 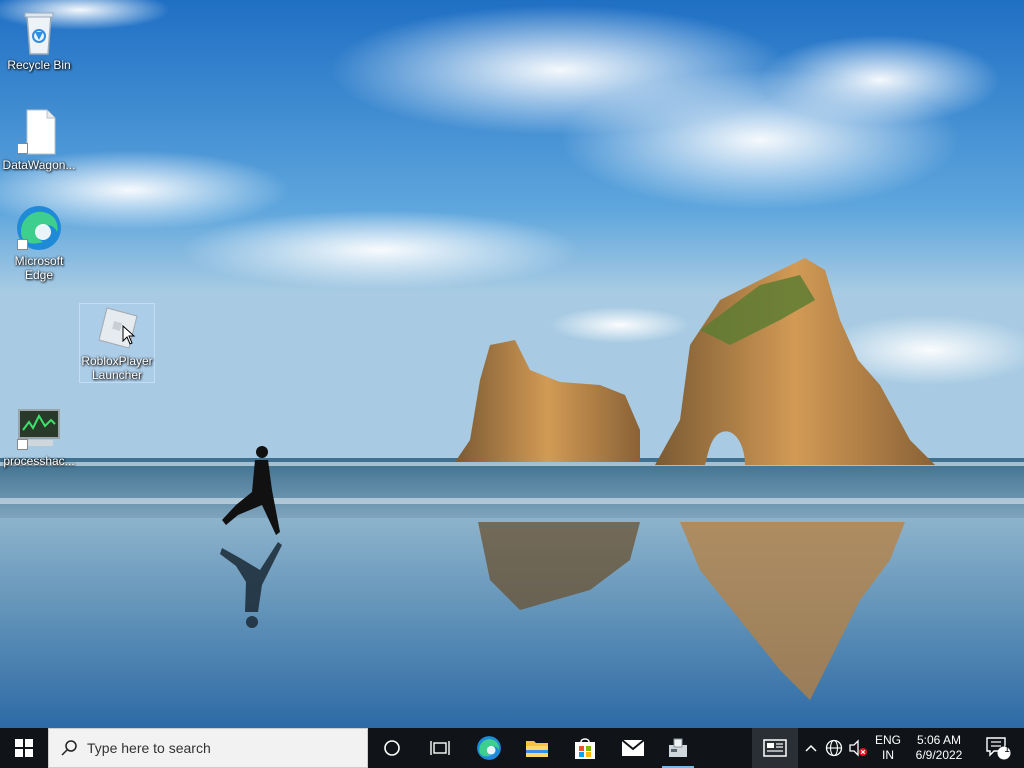 What do you see at coordinates (939, 755) in the screenshot?
I see `clock-date: 6/9/2022` at bounding box center [939, 755].